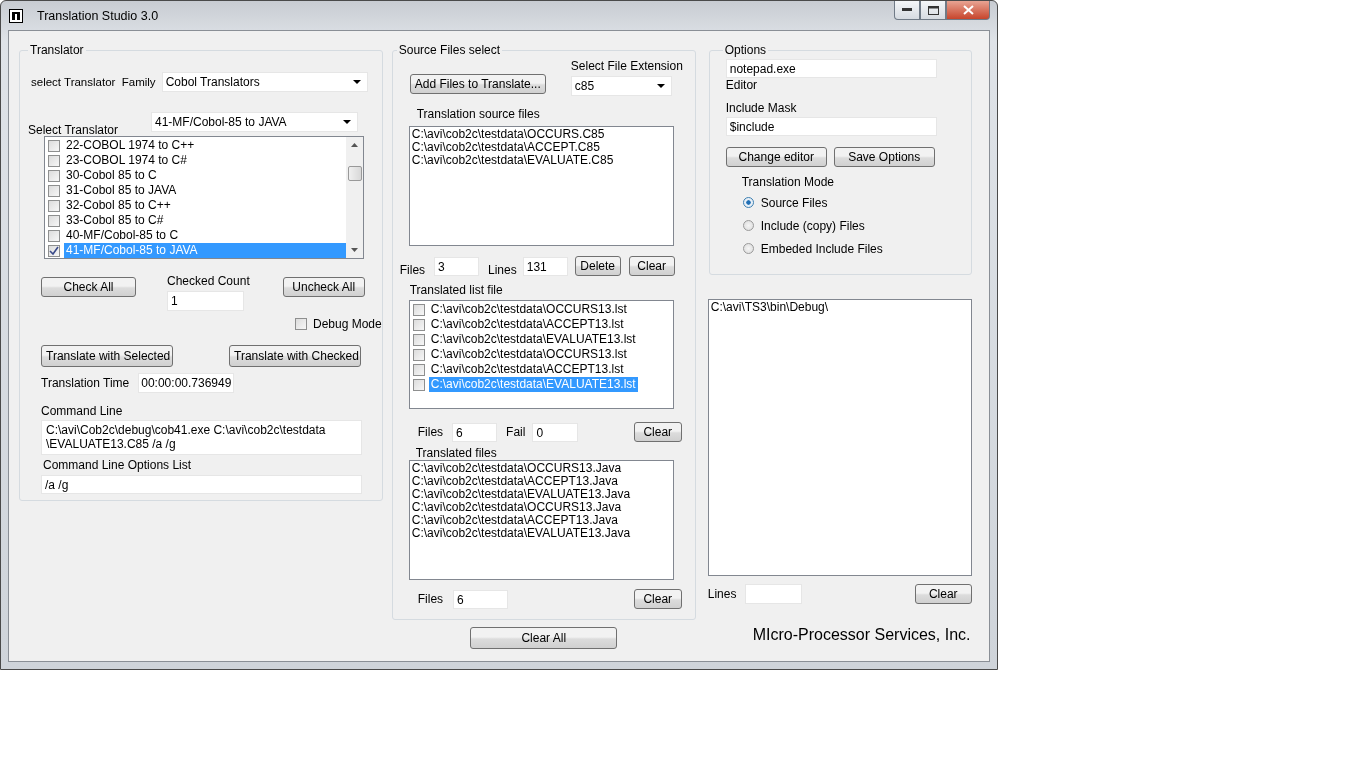 This screenshot has height=768, width=1366. I want to click on lines-count-field: 131, so click(545, 266).